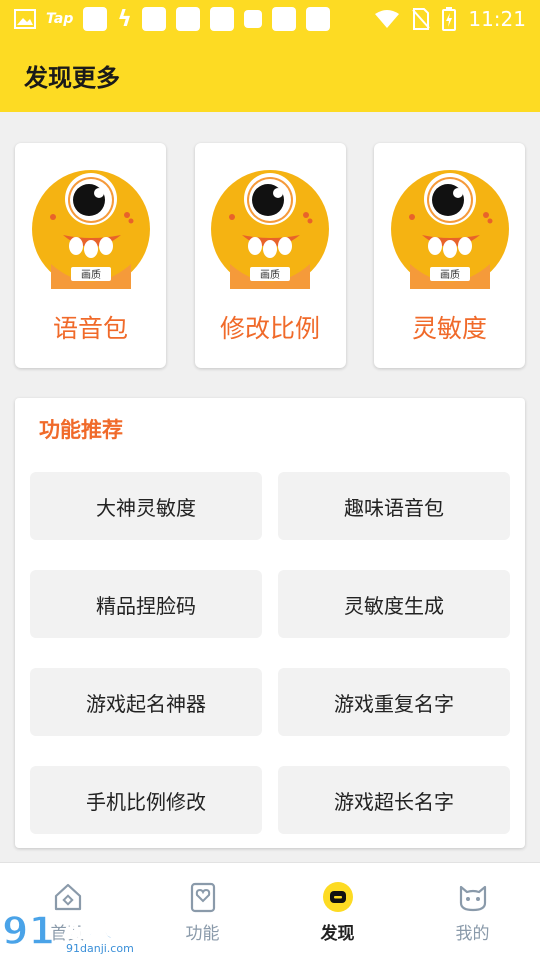  Describe the element at coordinates (472, 934) in the screenshot. I see `nav-label: 我的` at that location.